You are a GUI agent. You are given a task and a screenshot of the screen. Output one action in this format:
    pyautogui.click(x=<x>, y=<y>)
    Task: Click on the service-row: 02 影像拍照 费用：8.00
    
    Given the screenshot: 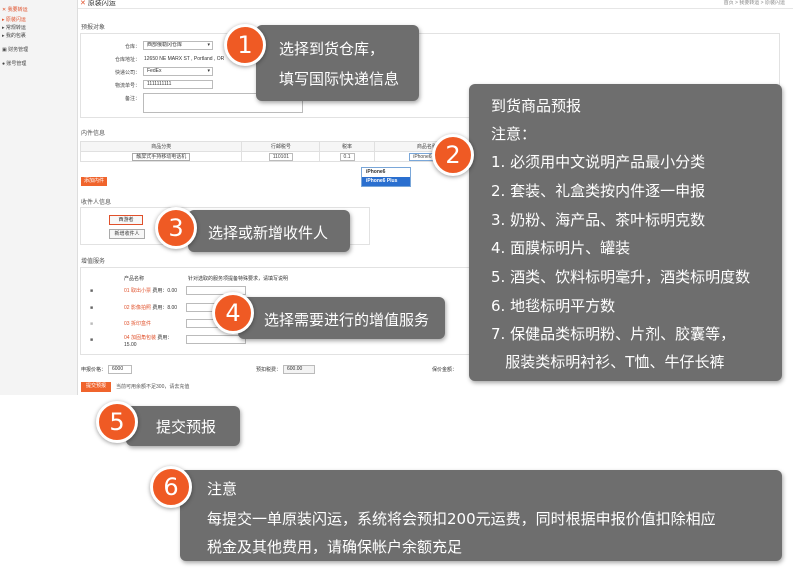 What is the action you would take?
    pyautogui.click(x=151, y=308)
    